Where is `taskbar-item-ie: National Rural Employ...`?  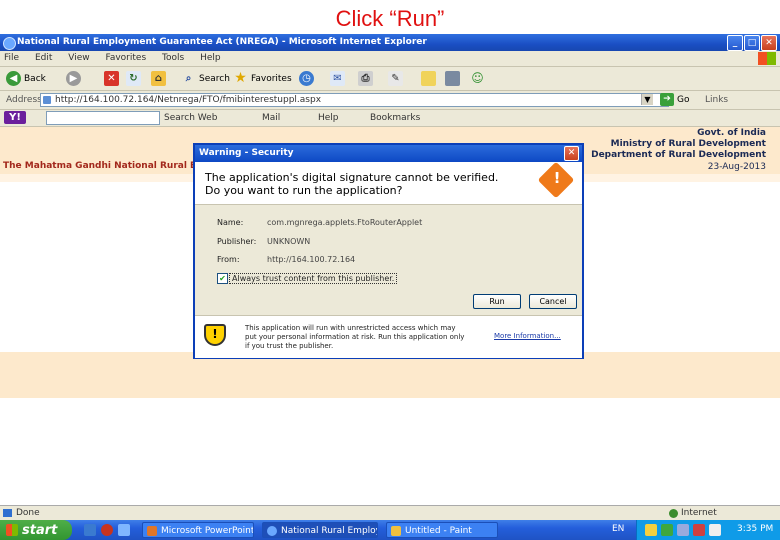
taskbar-item-ie: National Rural Employ... is located at coordinates (320, 530).